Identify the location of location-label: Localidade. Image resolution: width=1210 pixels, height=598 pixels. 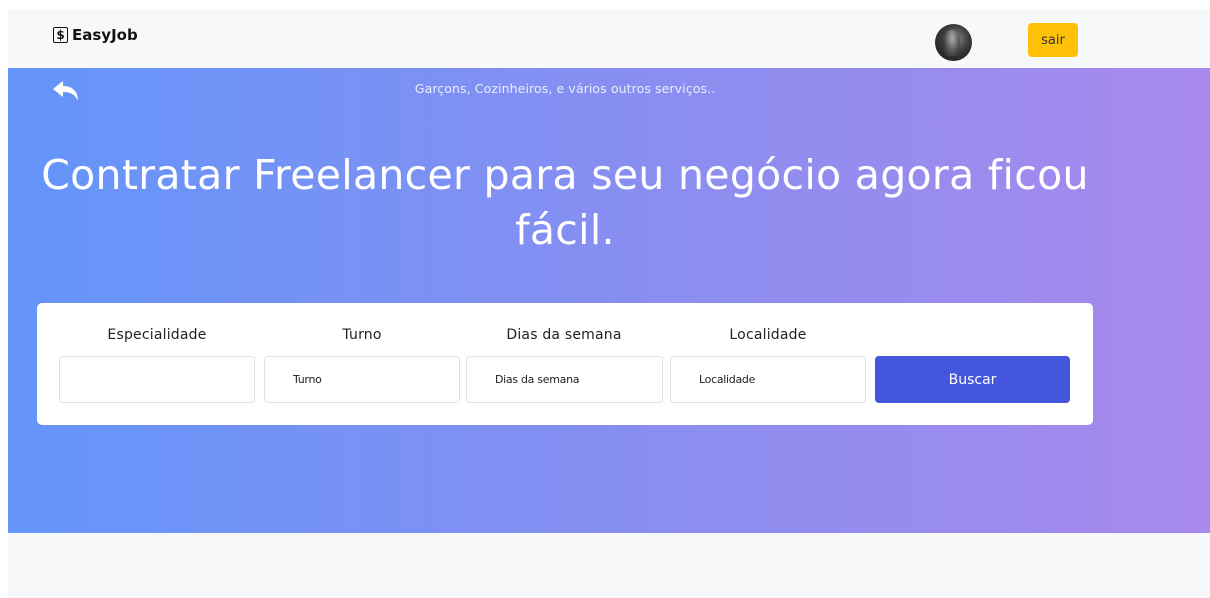
(768, 335).